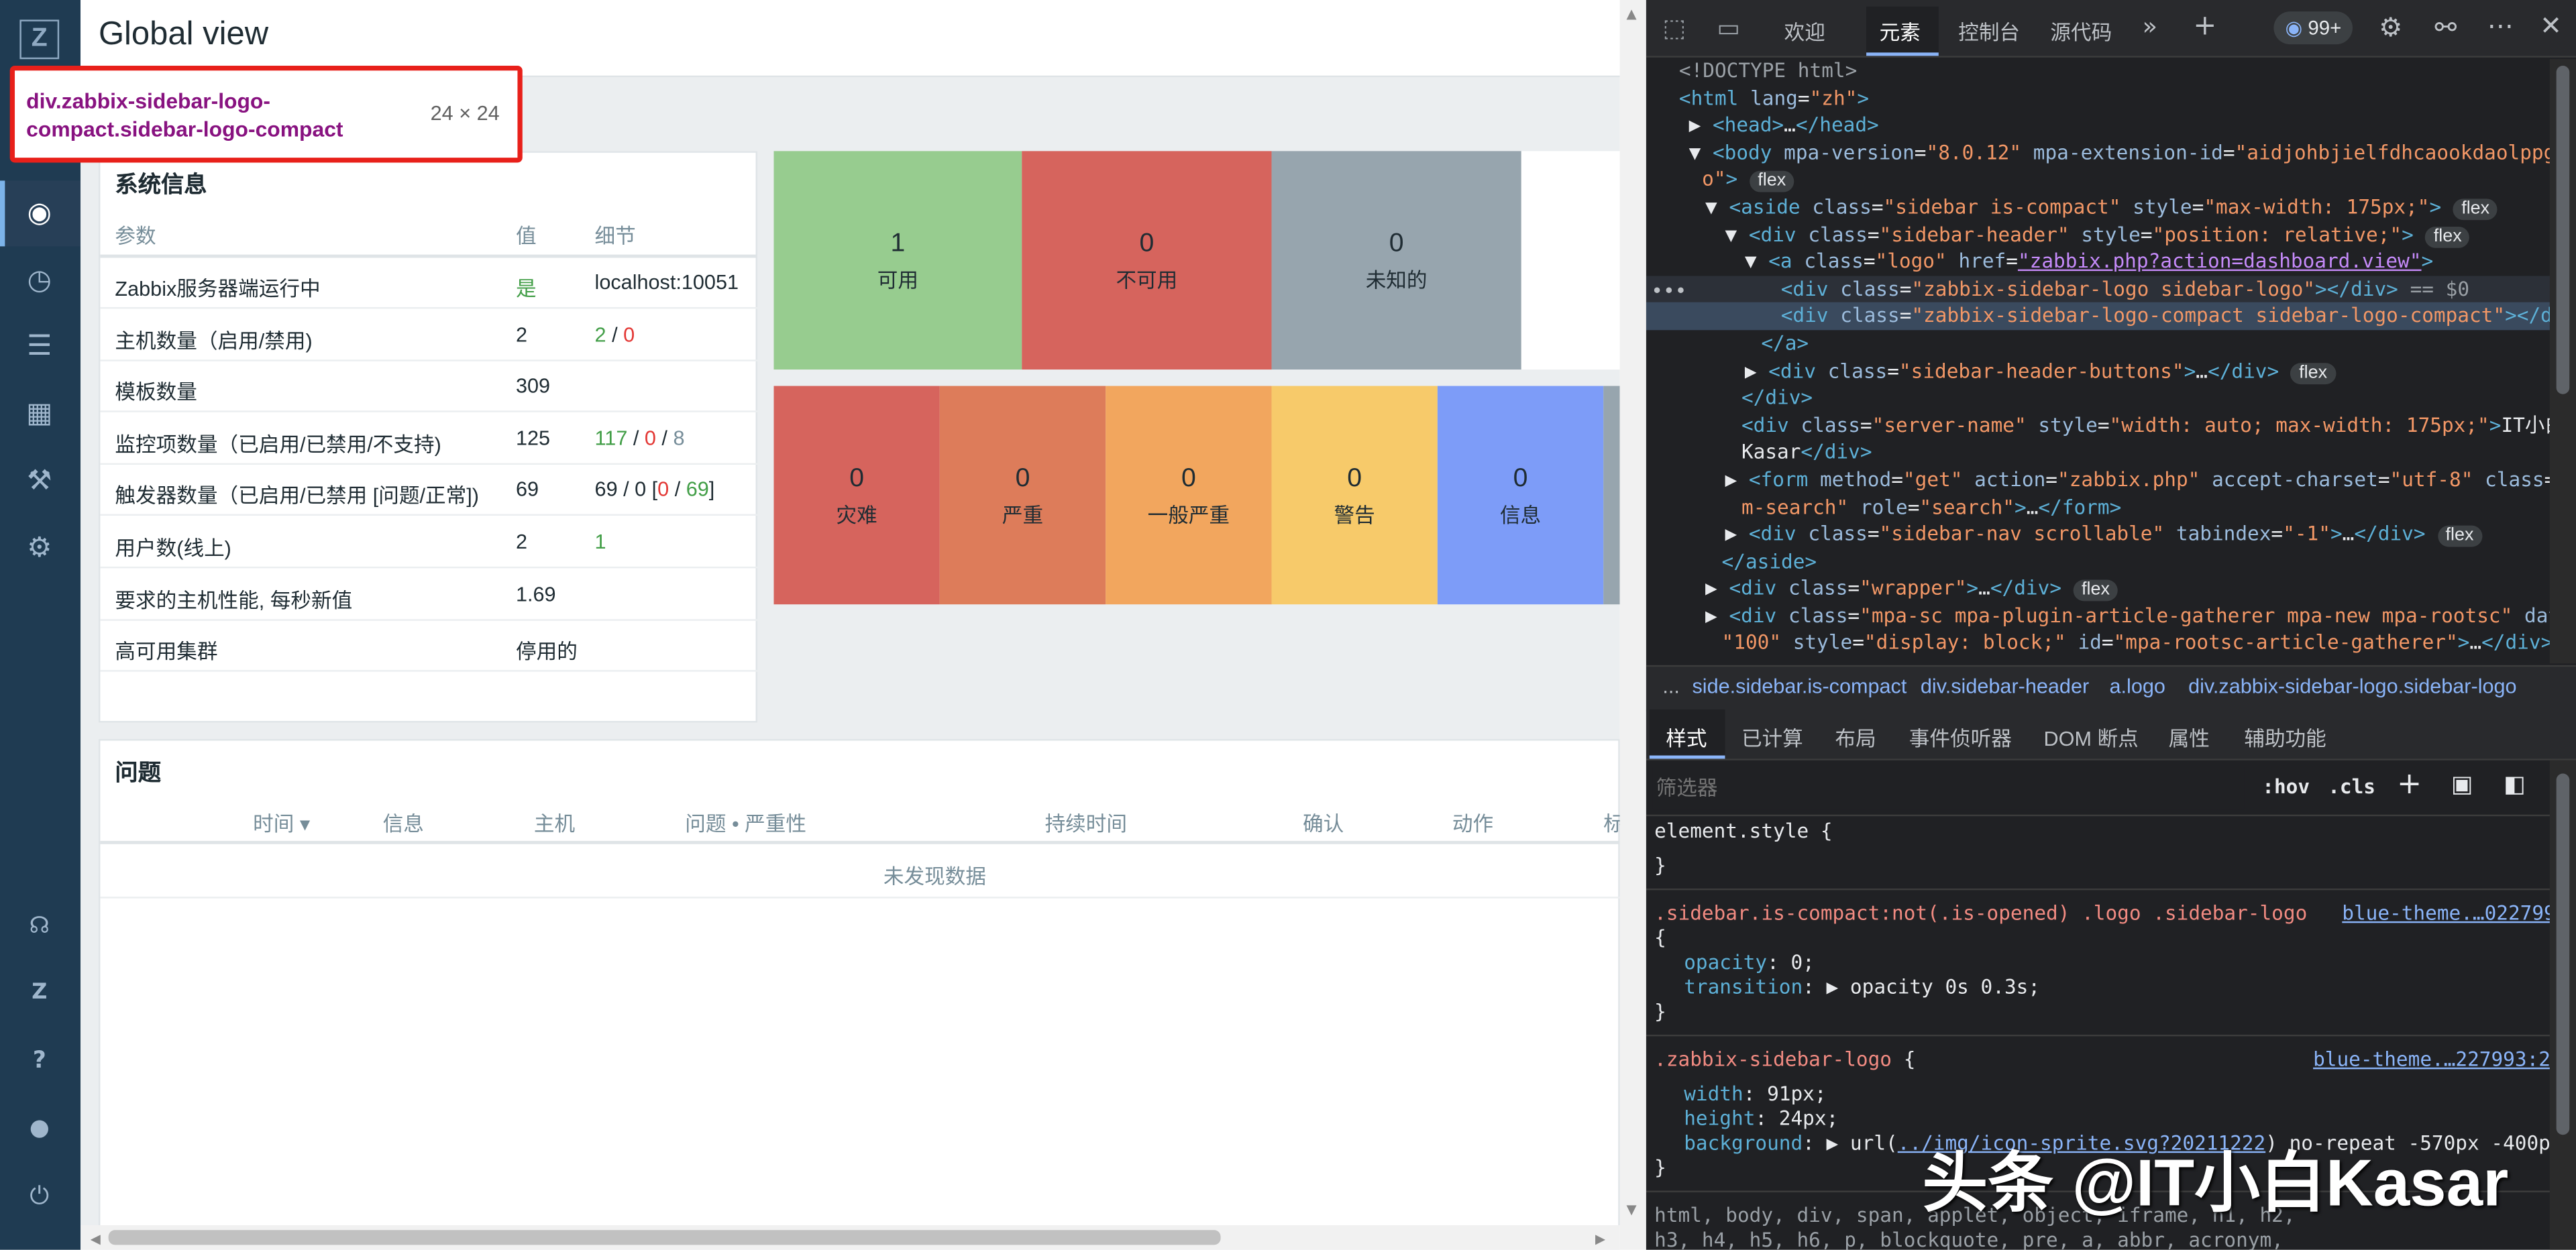 The image size is (2576, 1250). I want to click on close-icon: ✕, so click(2551, 26).